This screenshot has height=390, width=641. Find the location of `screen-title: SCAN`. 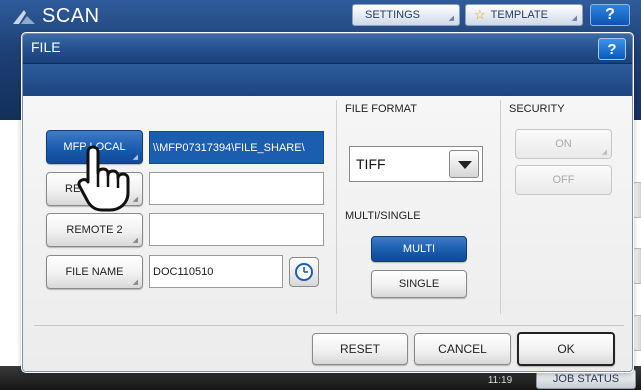

screen-title: SCAN is located at coordinates (71, 16).